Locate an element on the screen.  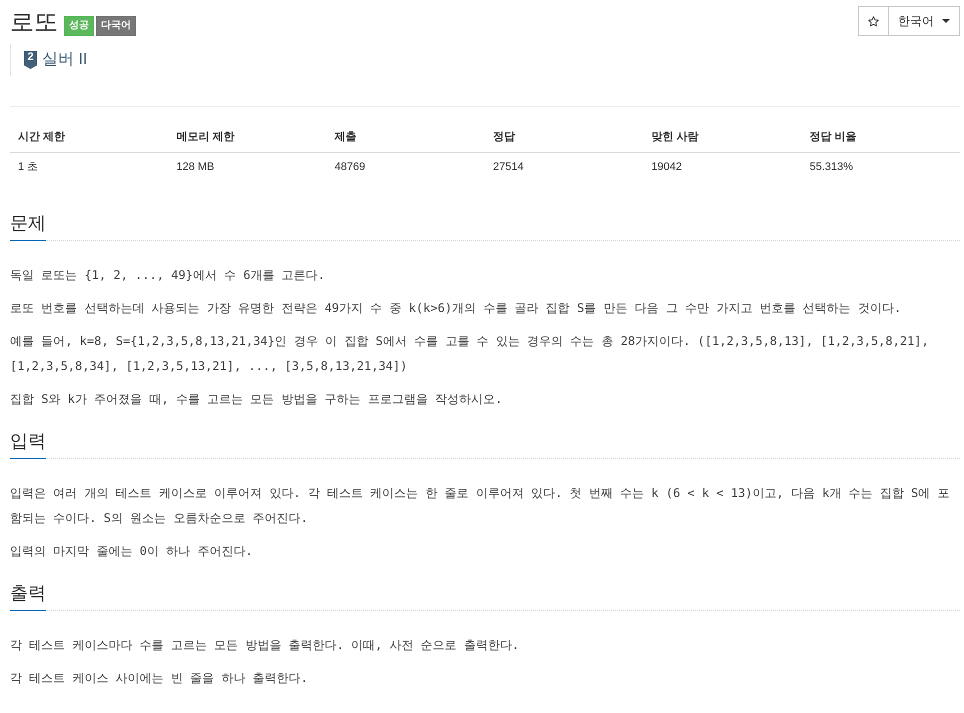
column-header: 정답 is located at coordinates (564, 137).